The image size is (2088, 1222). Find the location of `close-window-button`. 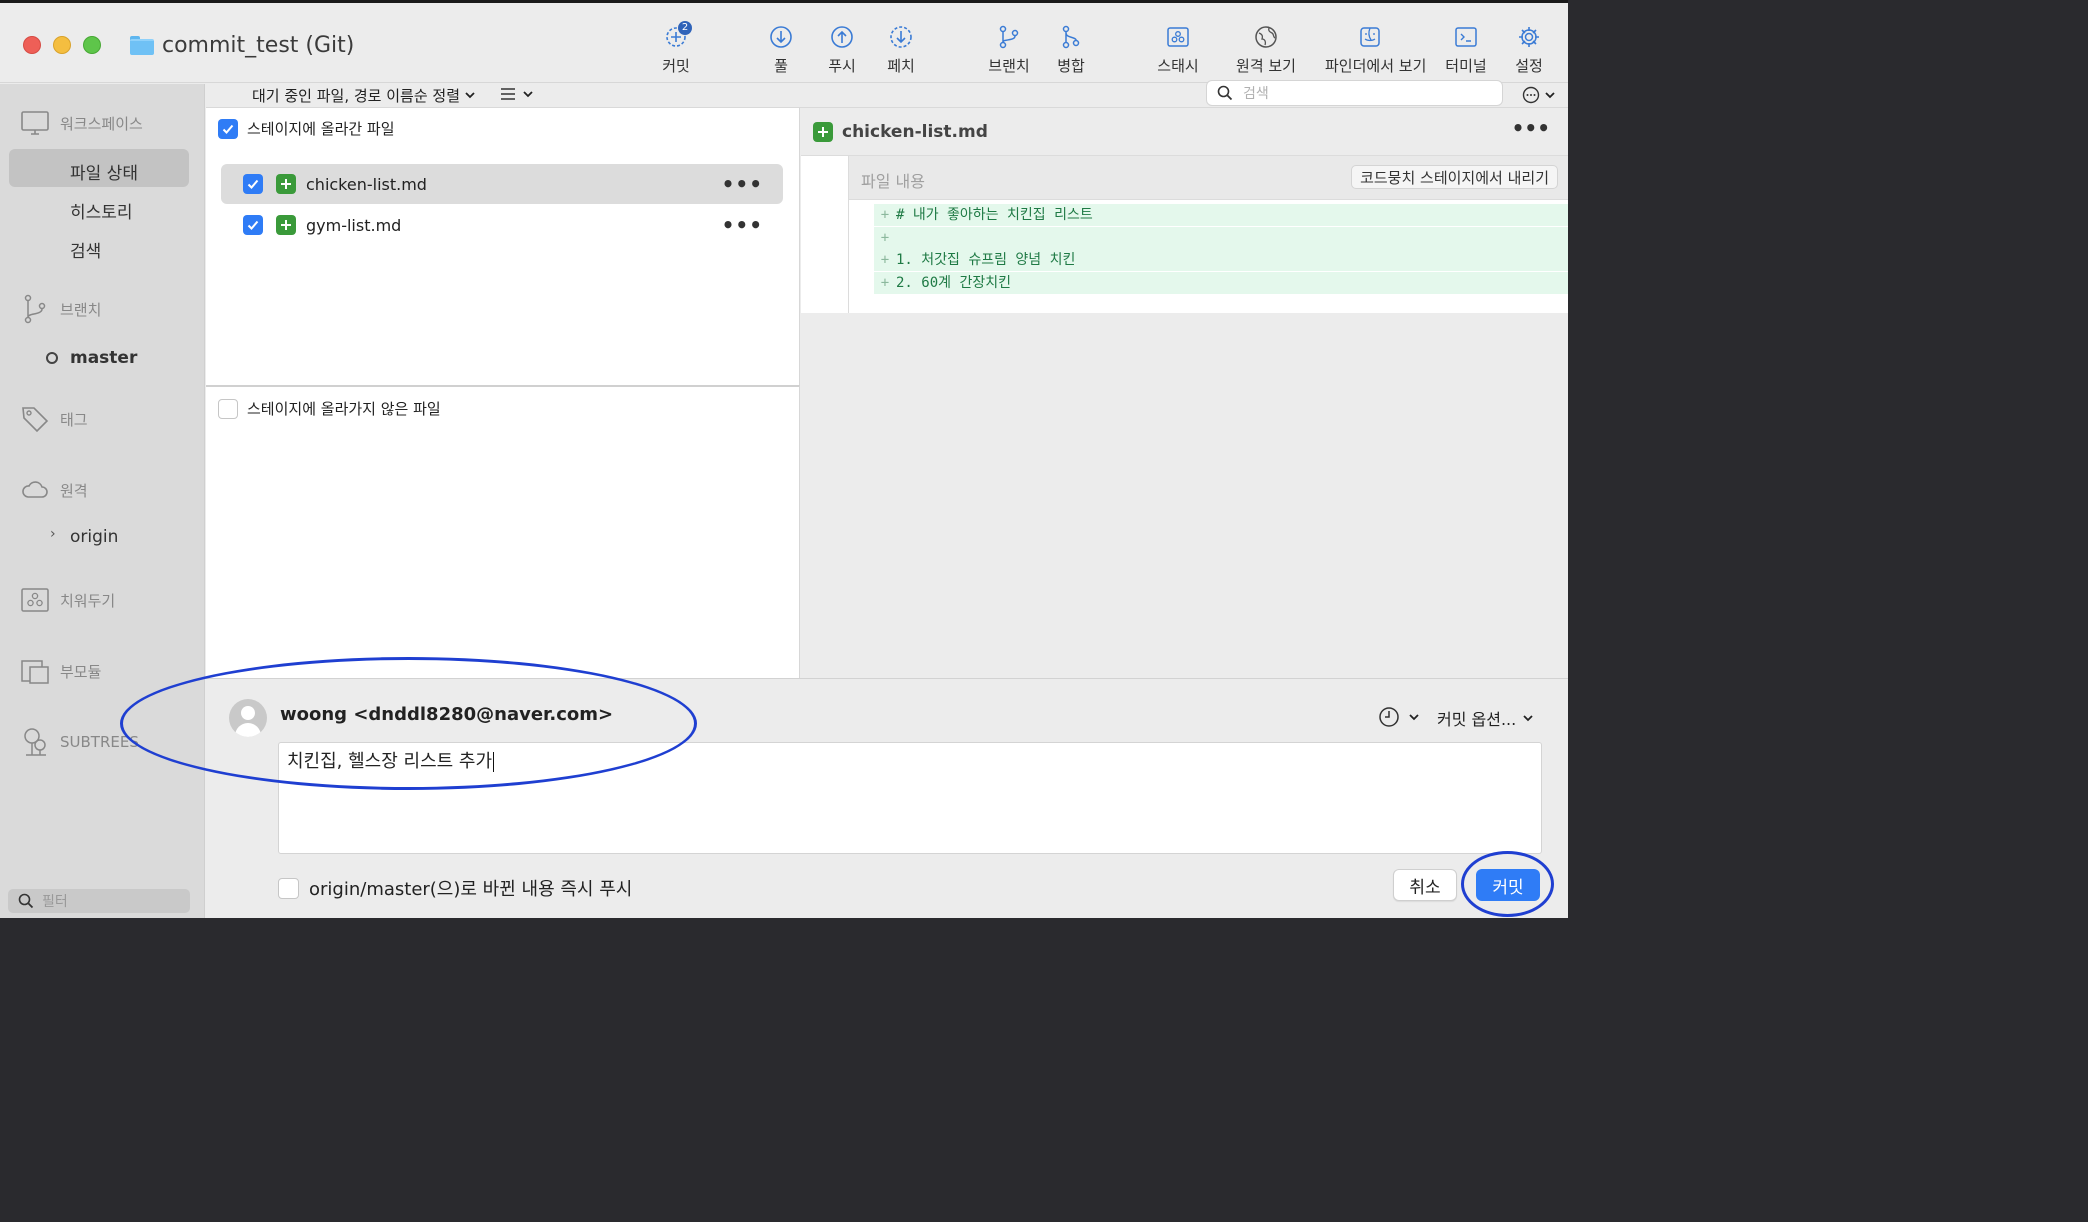

close-window-button is located at coordinates (32, 45).